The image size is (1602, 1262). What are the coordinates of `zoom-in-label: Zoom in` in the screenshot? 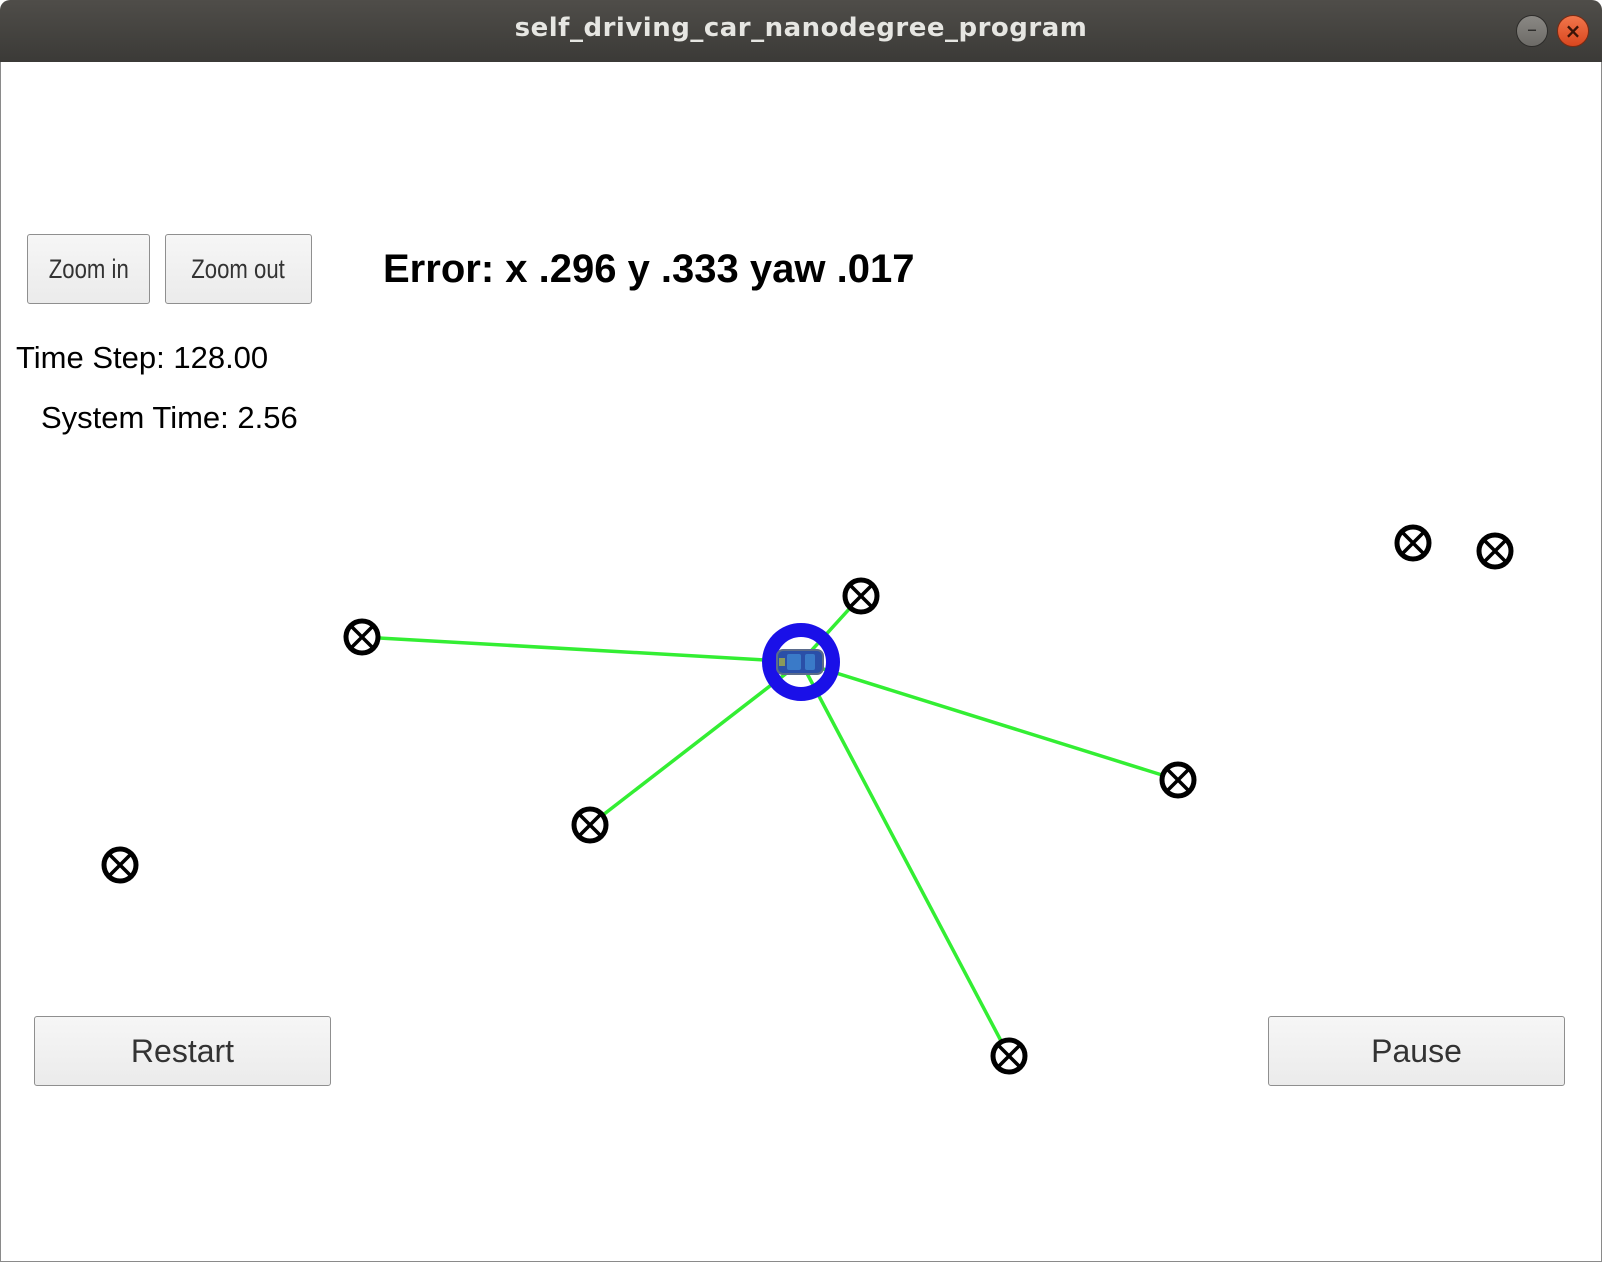 It's located at (88, 269).